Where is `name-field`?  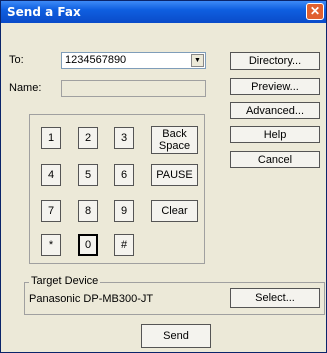
name-field is located at coordinates (133, 88).